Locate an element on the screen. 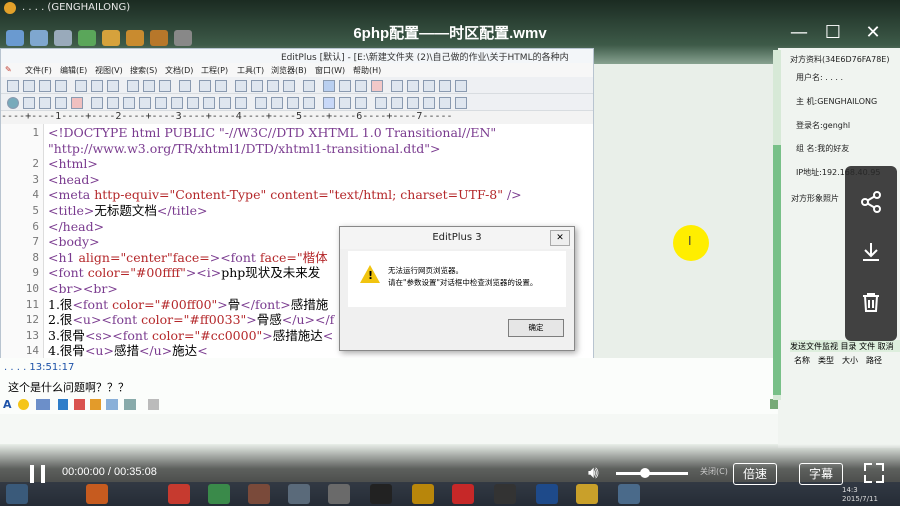  break-icon is located at coordinates (113, 103).